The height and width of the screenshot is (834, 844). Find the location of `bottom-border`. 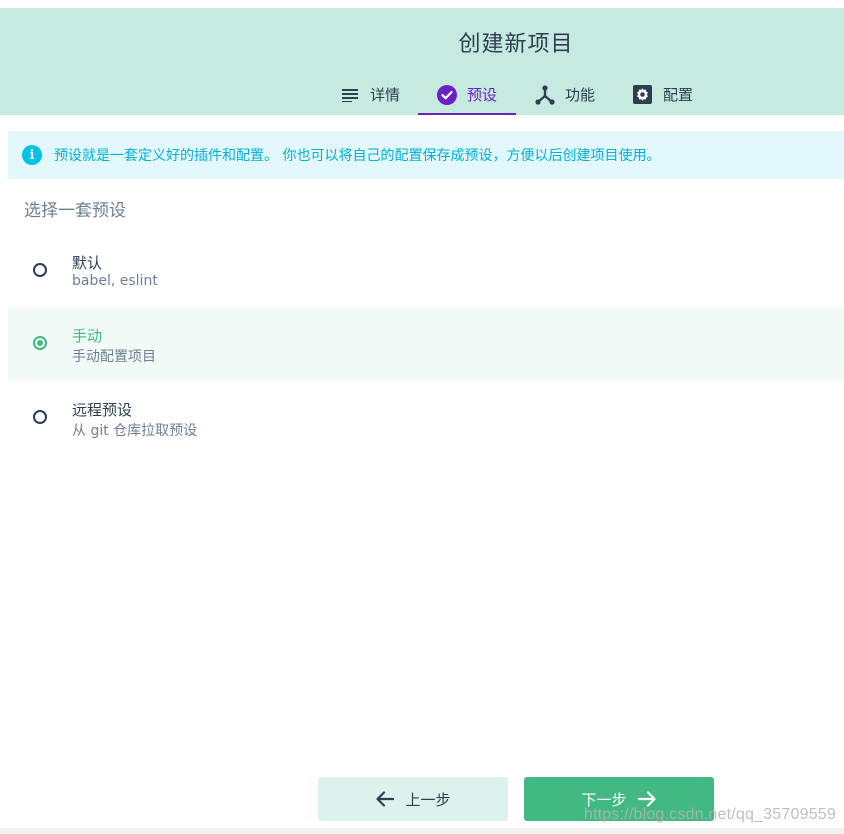

bottom-border is located at coordinates (422, 831).